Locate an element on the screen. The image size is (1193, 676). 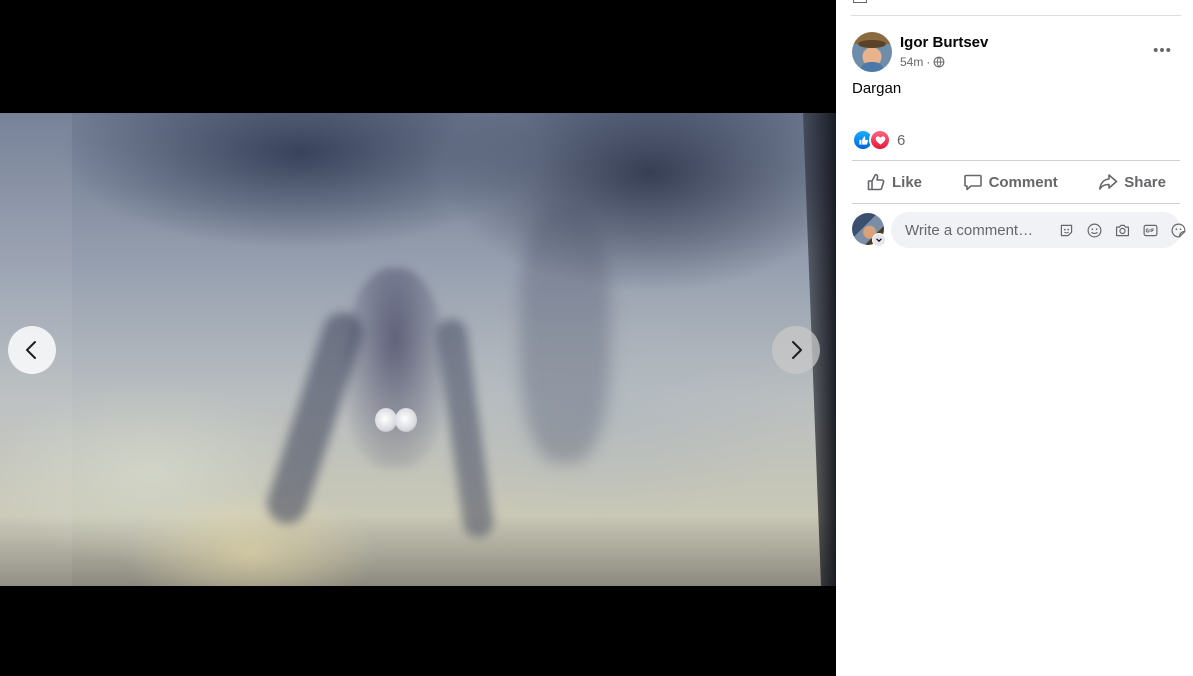
comment-label: Comment is located at coordinates (1023, 182).